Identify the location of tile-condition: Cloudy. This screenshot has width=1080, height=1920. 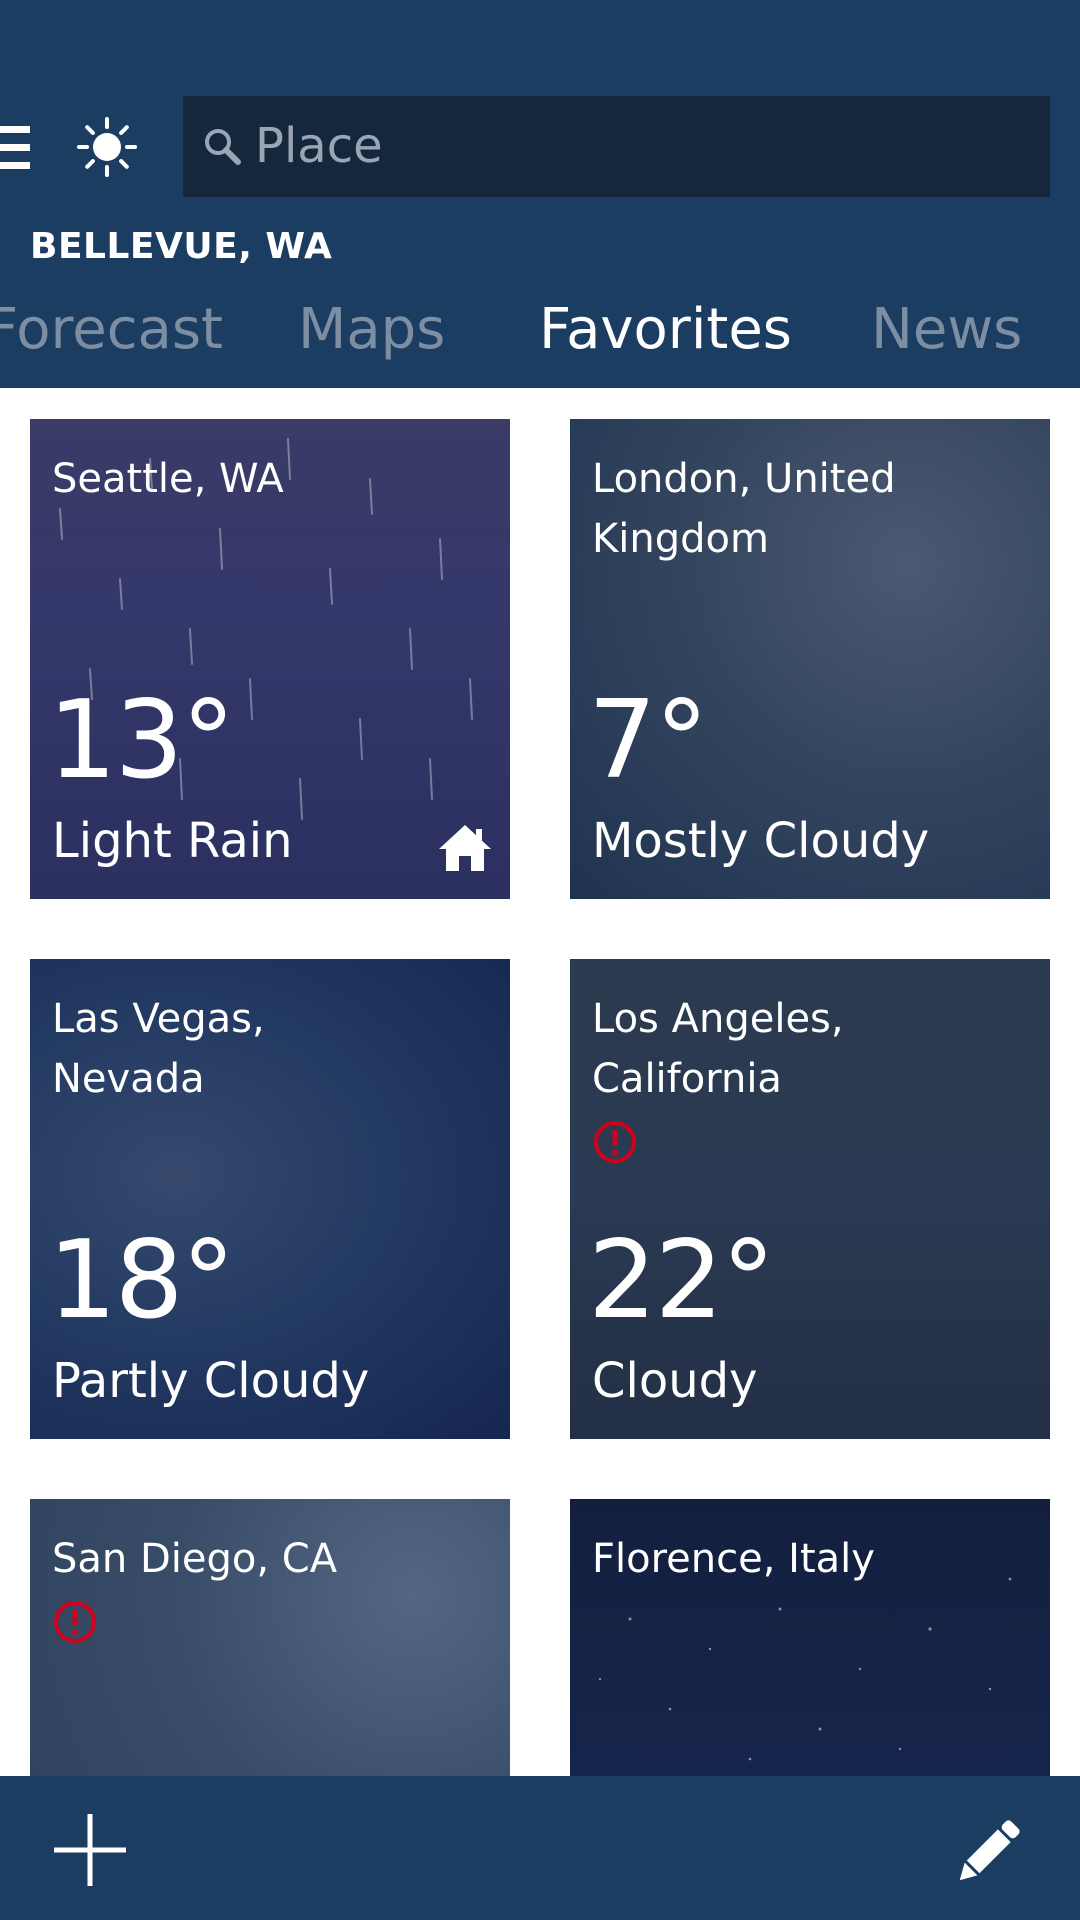
(675, 1381).